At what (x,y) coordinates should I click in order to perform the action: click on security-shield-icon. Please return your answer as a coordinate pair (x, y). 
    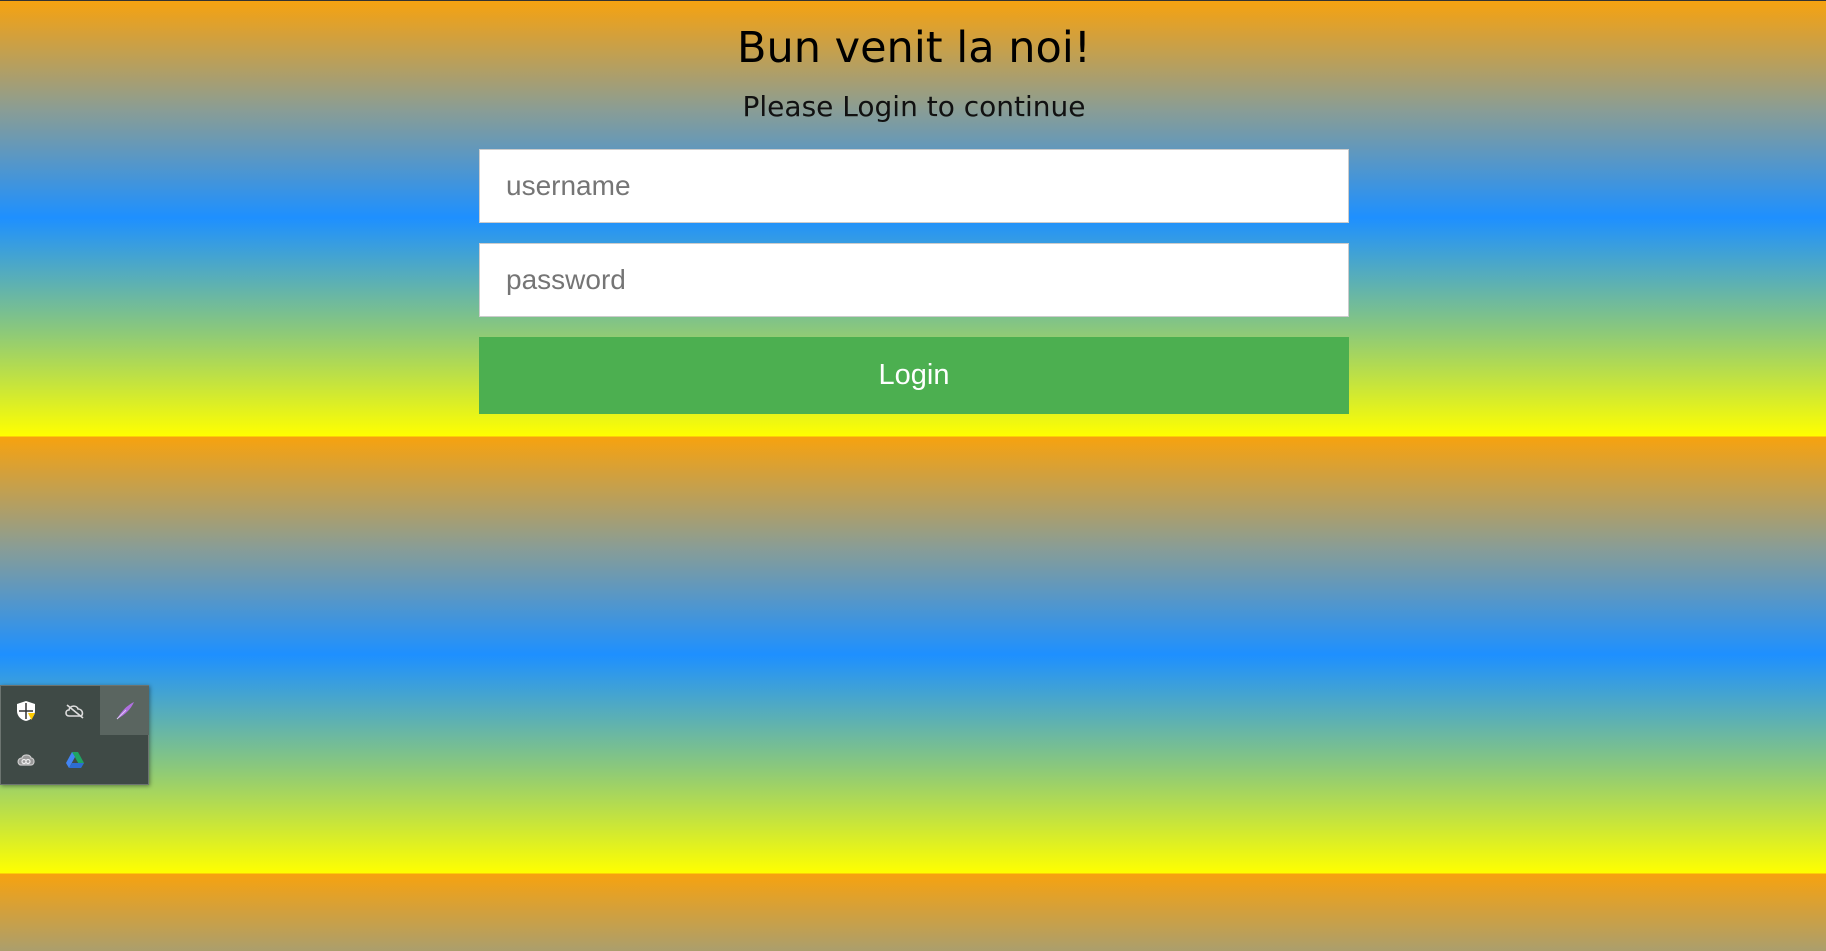
    Looking at the image, I should click on (25, 710).